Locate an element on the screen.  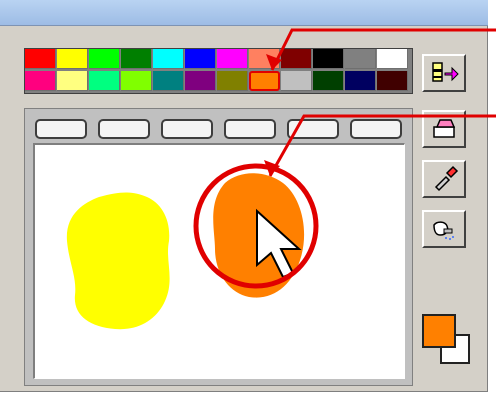
palette-swatch-purple is located at coordinates (200, 81).